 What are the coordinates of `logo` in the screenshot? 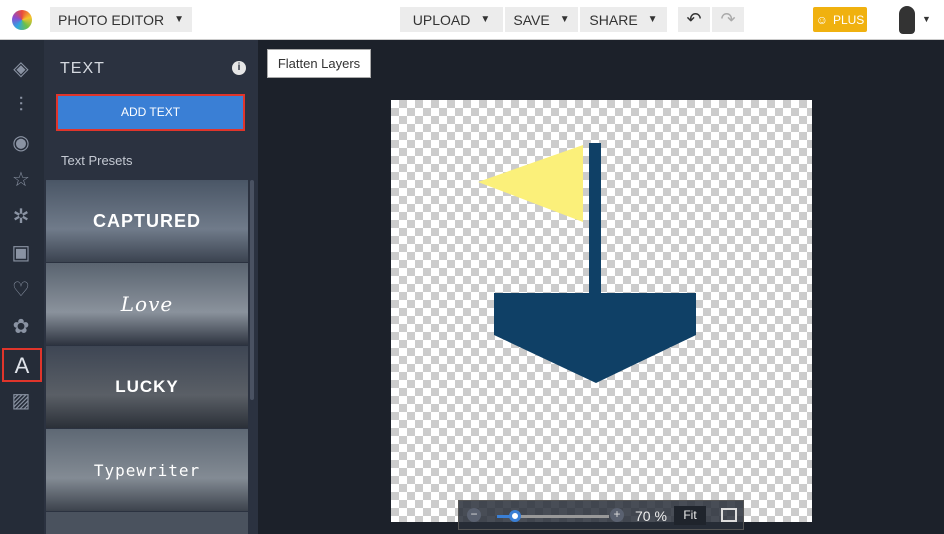 It's located at (22, 20).